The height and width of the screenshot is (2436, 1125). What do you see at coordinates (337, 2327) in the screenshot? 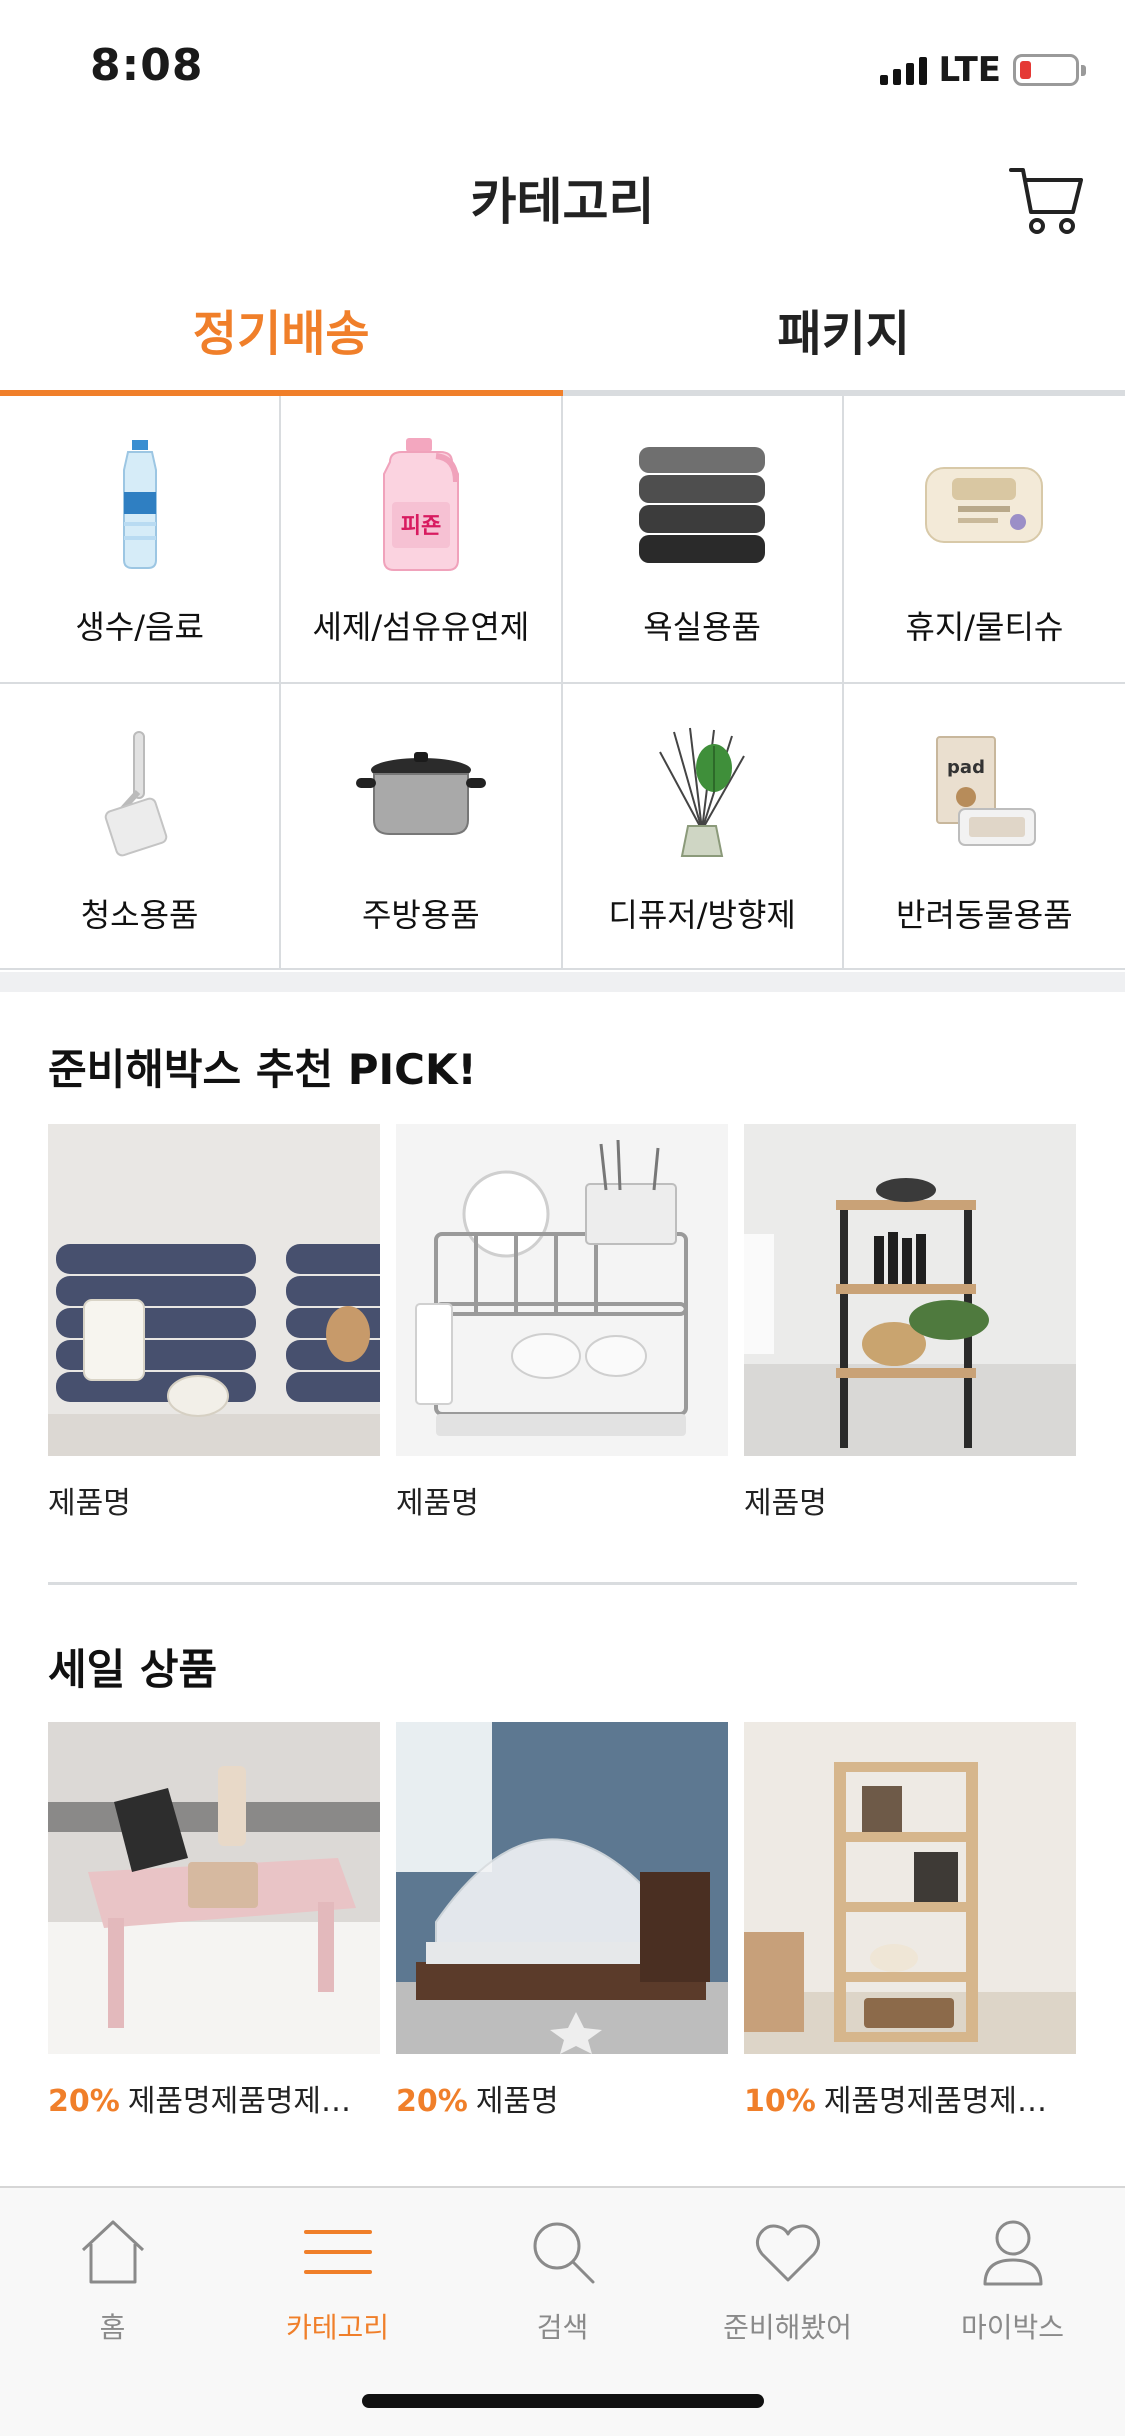
I see `nav-label: 카테고리` at bounding box center [337, 2327].